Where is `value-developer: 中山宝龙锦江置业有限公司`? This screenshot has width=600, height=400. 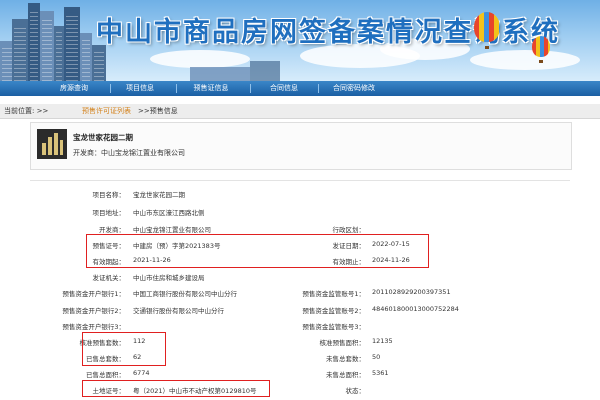 value-developer: 中山宝龙锦江置业有限公司 is located at coordinates (172, 230).